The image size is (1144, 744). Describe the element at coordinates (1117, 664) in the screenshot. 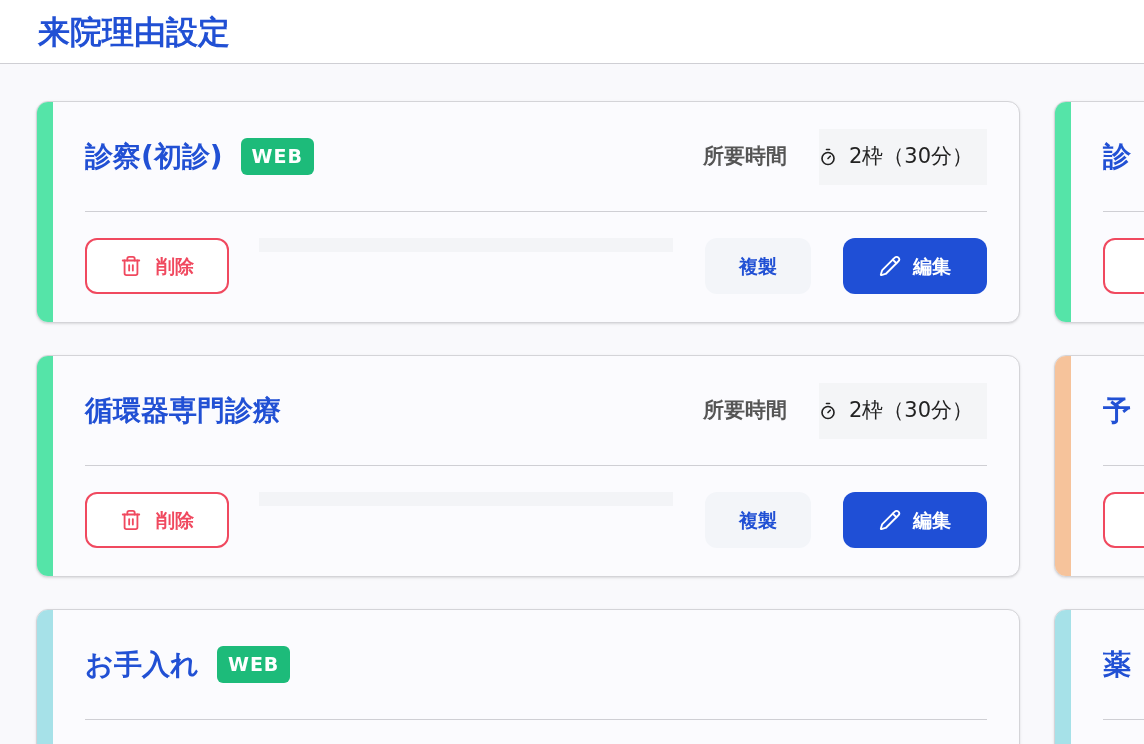

I see `reason-title: 薬` at that location.